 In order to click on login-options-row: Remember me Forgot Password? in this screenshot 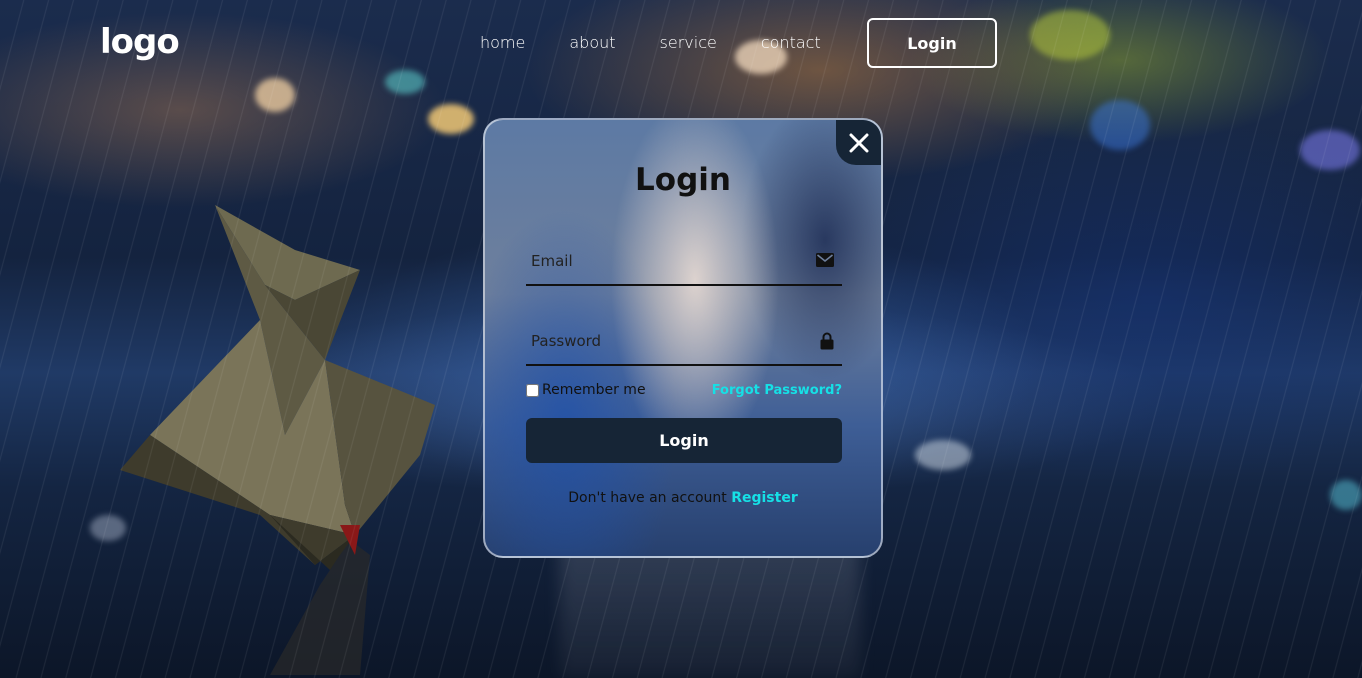, I will do `click(684, 392)`.